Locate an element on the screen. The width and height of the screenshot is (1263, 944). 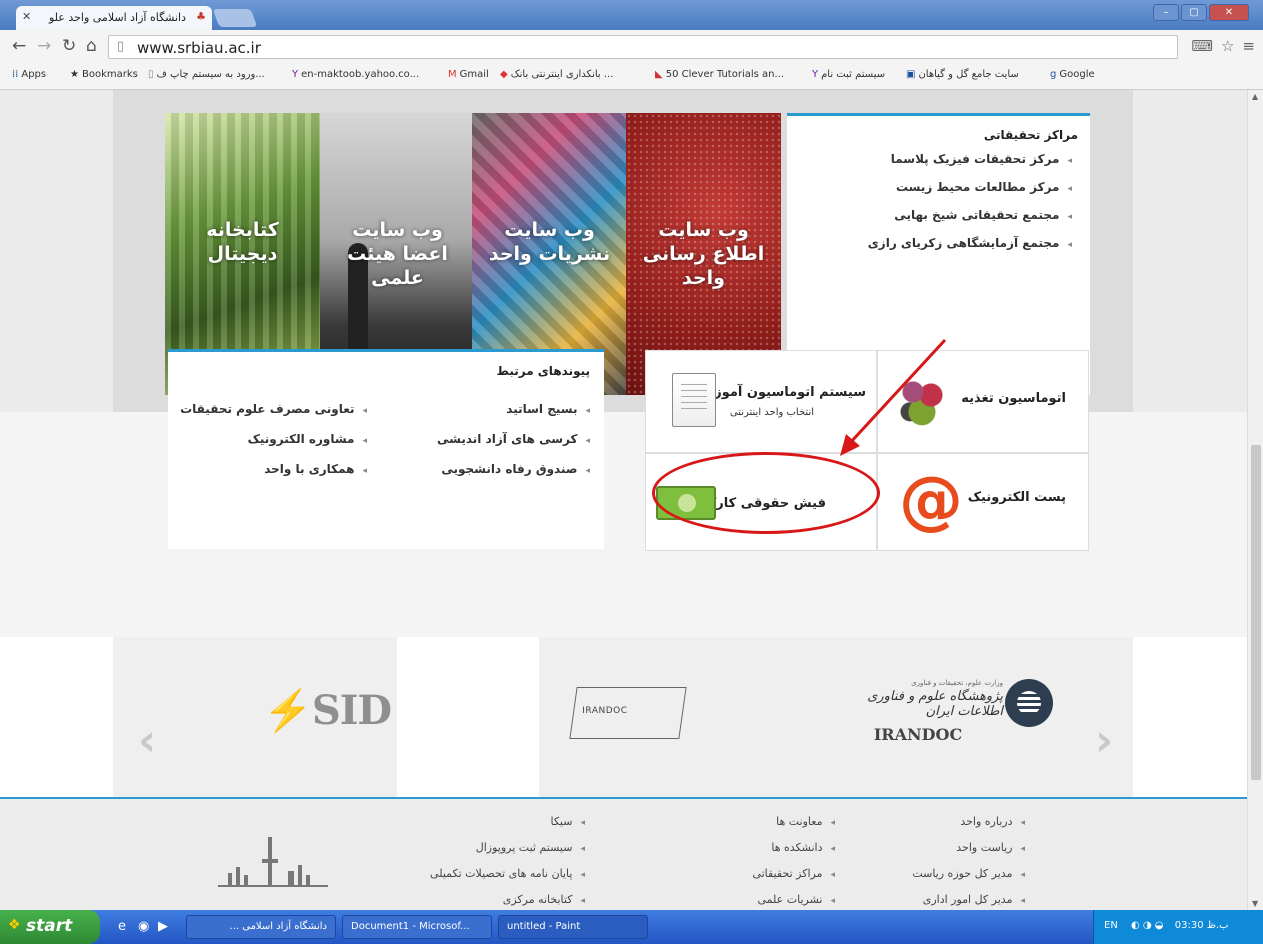
tray-icons: ◐ ◑ ◒ is located at coordinates (1147, 925).